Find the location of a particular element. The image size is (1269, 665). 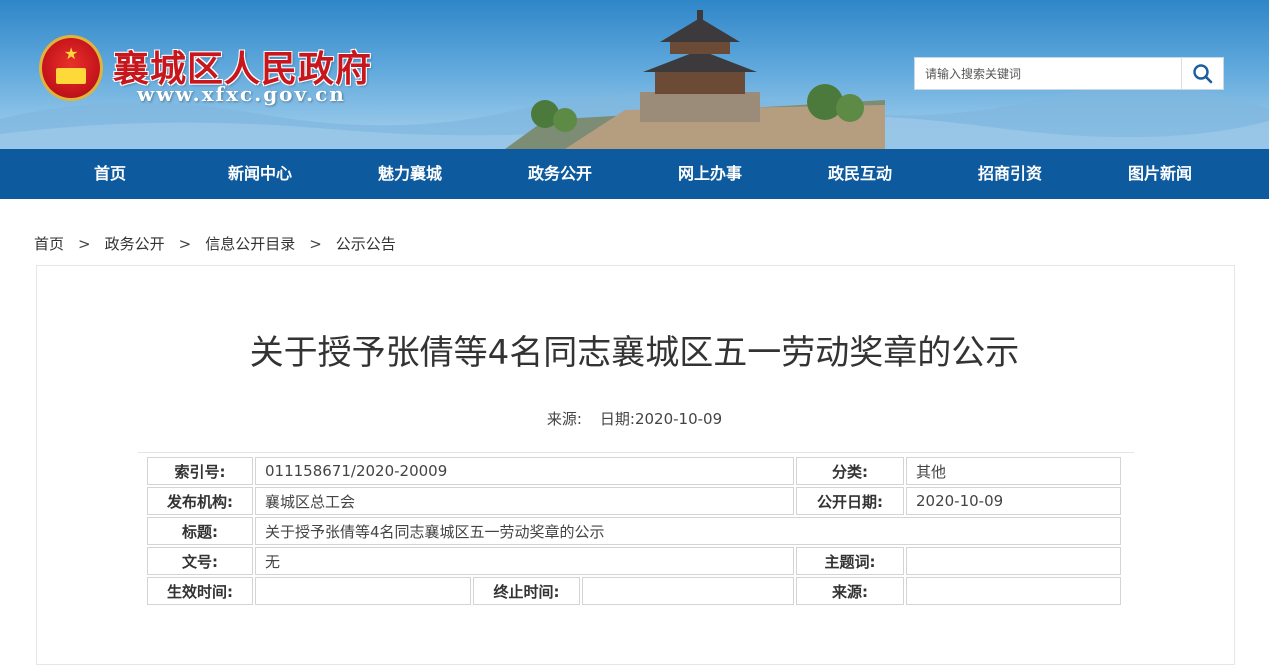

nav-item-gov-open: 政务公开 is located at coordinates (560, 174).